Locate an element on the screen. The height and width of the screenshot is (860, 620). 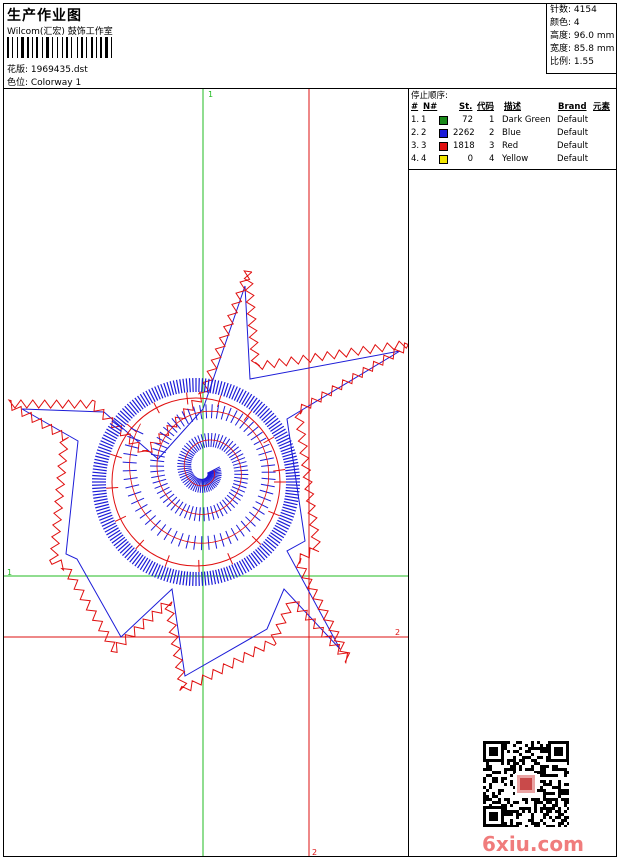
row-index: 1. is located at coordinates (415, 120).